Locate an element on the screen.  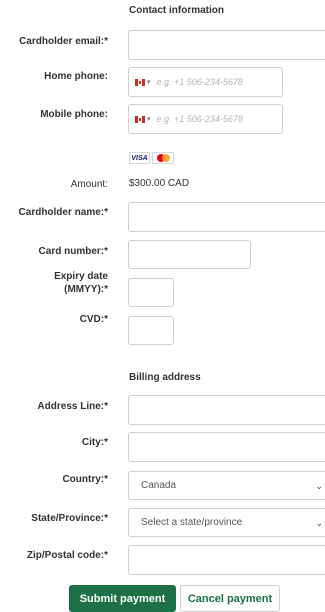
home-phone-label: Home phone: is located at coordinates (76, 76).